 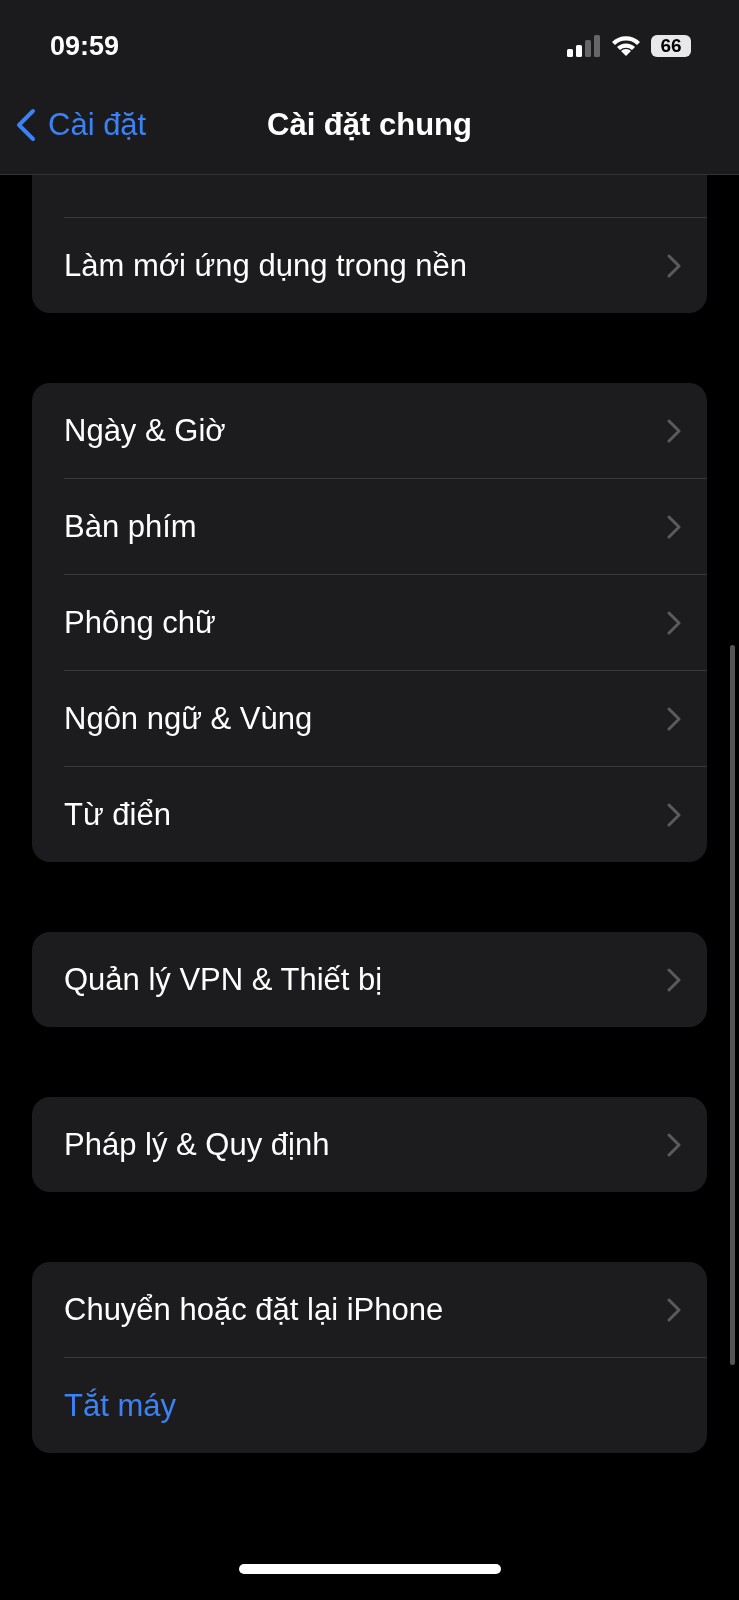 I want to click on row-label: Từ điển, so click(x=117, y=814).